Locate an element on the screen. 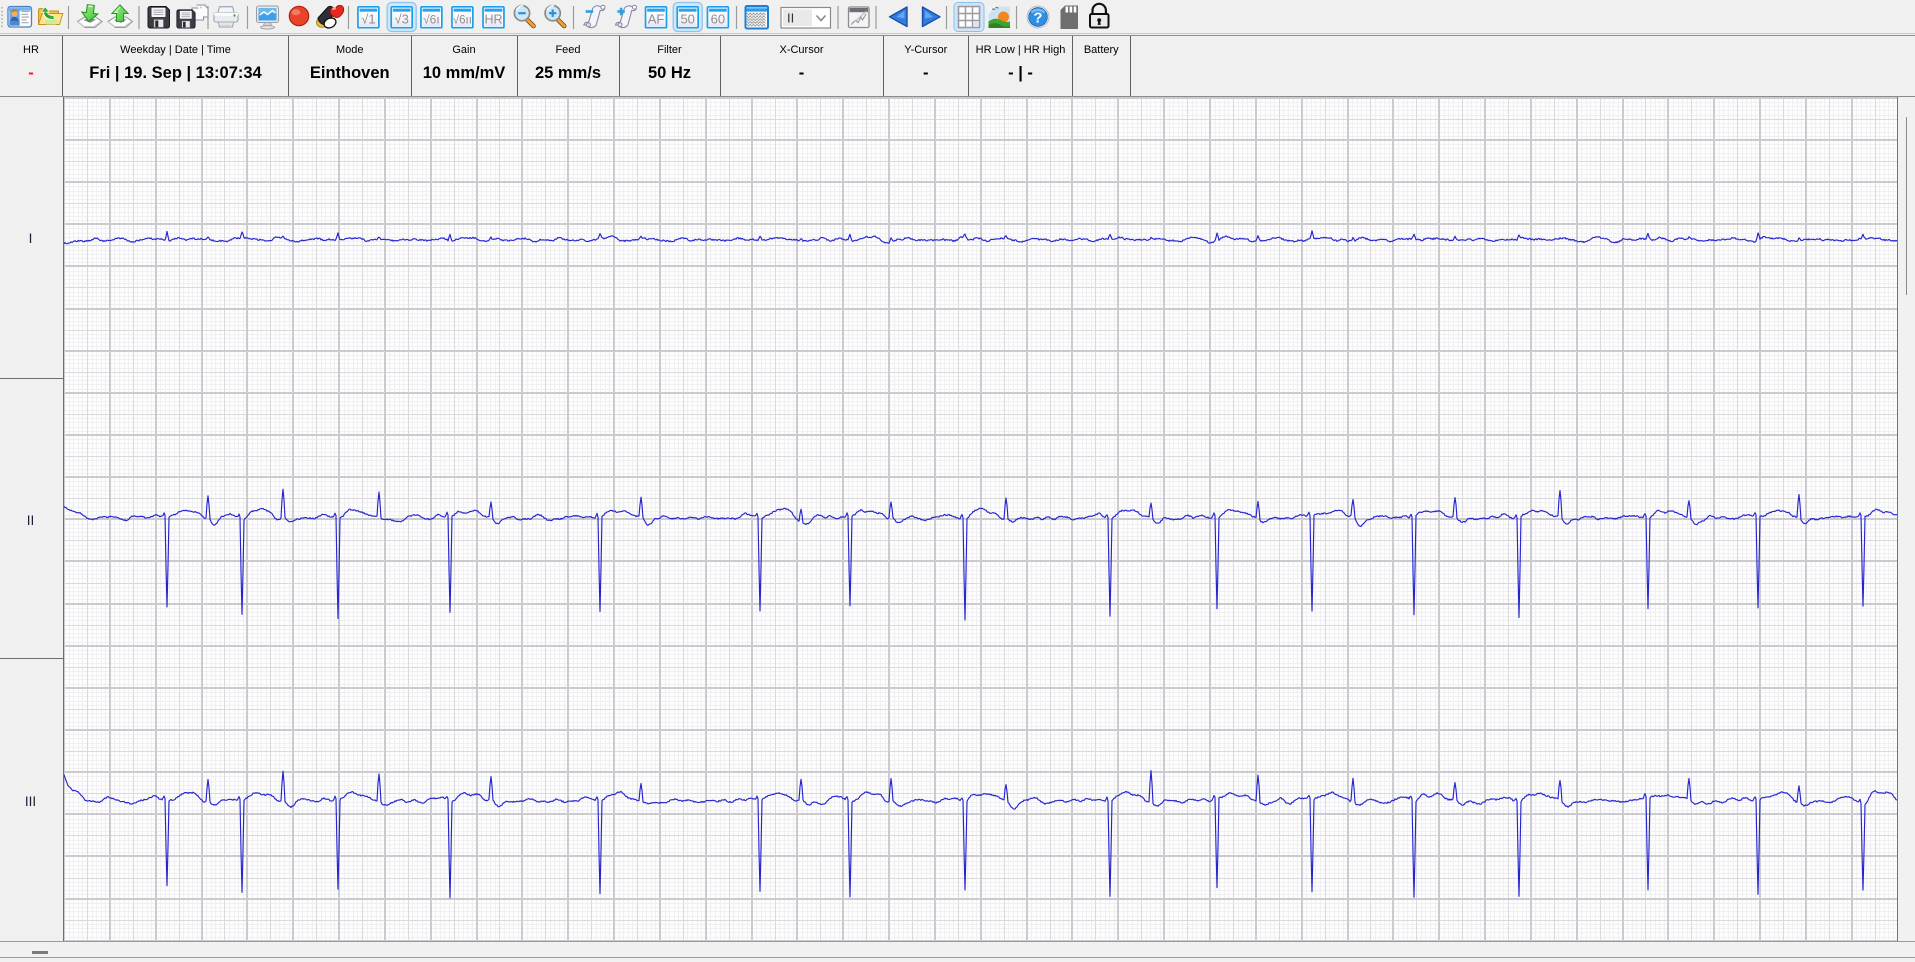  svg-text: √3 is located at coordinates (402, 19).